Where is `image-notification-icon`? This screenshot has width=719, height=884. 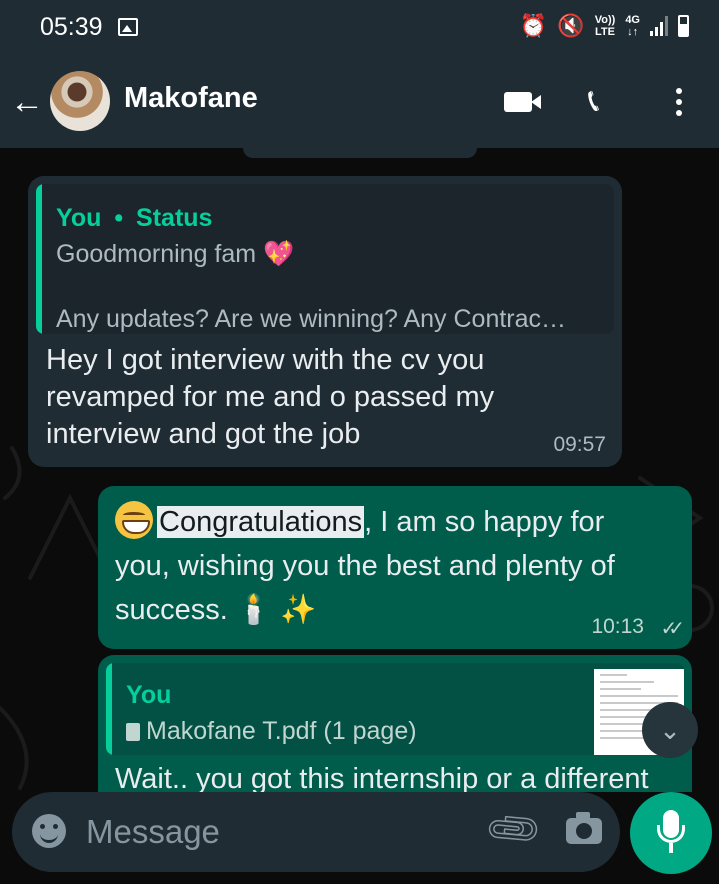 image-notification-icon is located at coordinates (128, 27).